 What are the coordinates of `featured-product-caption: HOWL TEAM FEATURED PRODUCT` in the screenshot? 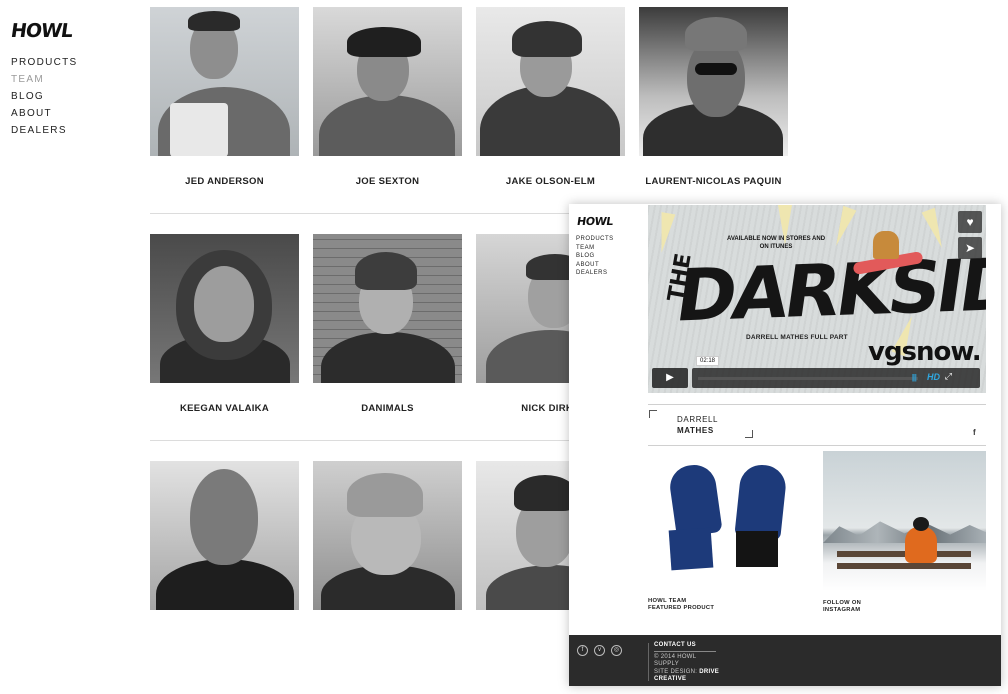 It's located at (681, 605).